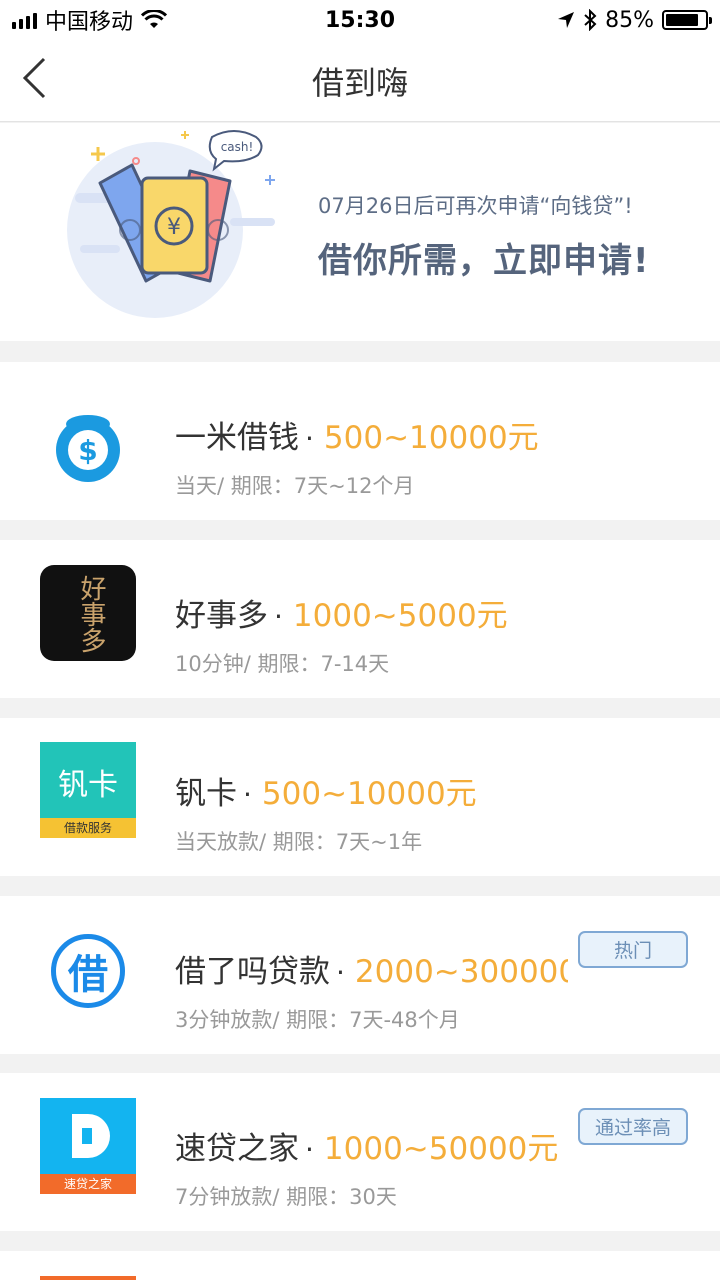 The height and width of the screenshot is (1280, 720). I want to click on jielema-logo: 借, so click(88, 971).